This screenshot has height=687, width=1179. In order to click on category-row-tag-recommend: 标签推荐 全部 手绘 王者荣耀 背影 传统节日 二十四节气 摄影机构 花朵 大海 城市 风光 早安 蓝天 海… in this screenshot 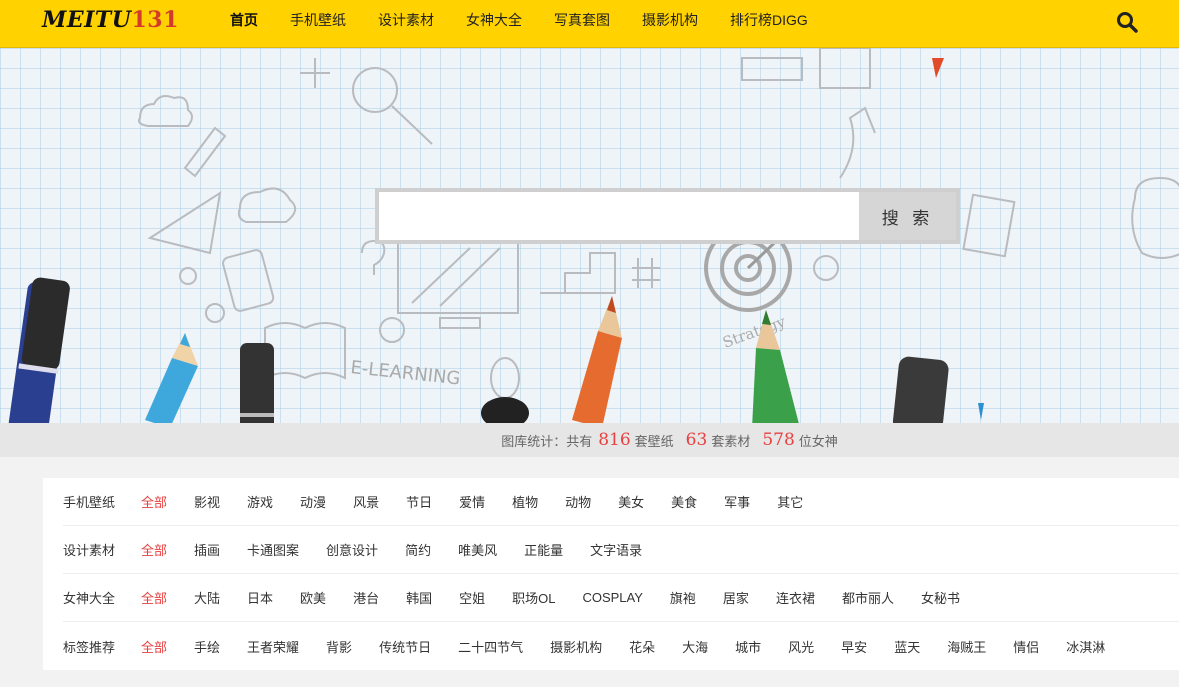, I will do `click(621, 646)`.